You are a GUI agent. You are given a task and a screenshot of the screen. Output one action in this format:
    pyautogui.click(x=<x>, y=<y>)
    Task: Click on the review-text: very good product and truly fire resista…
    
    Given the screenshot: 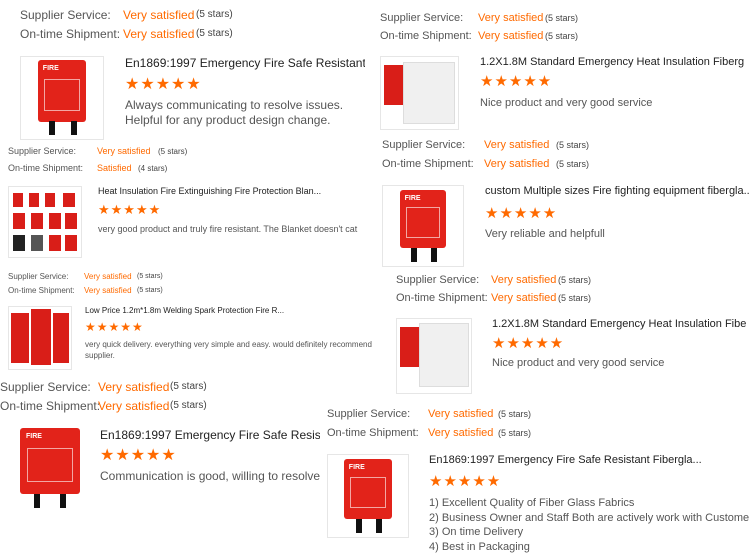 What is the action you would take?
    pyautogui.click(x=228, y=229)
    